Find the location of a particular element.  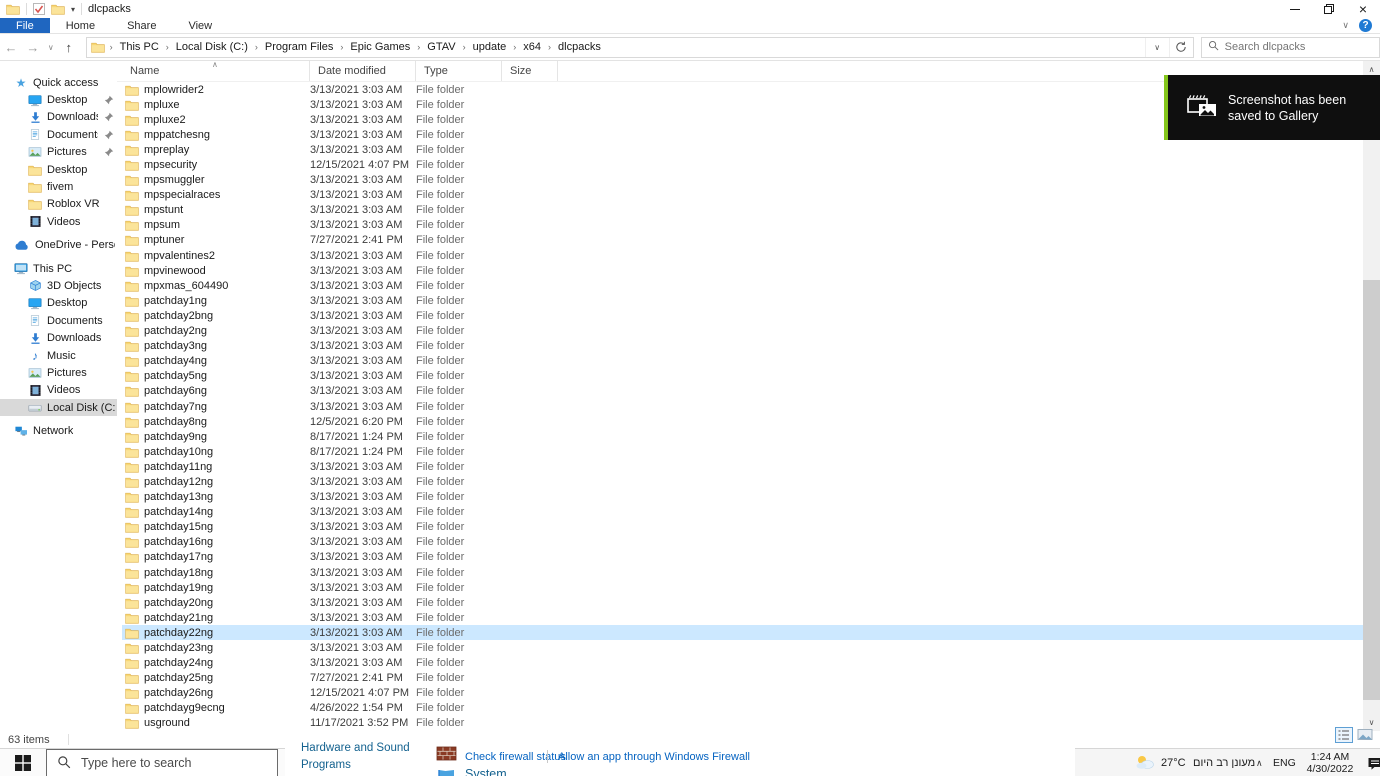

breadcrumb-item: x64 is located at coordinates (532, 47).